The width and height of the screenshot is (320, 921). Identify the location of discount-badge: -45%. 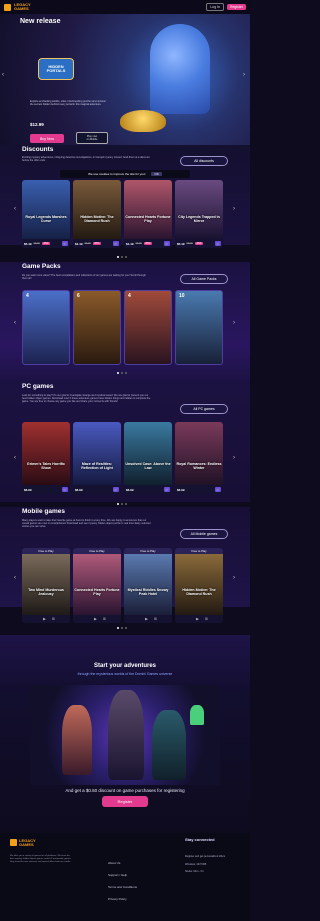
(198, 243).